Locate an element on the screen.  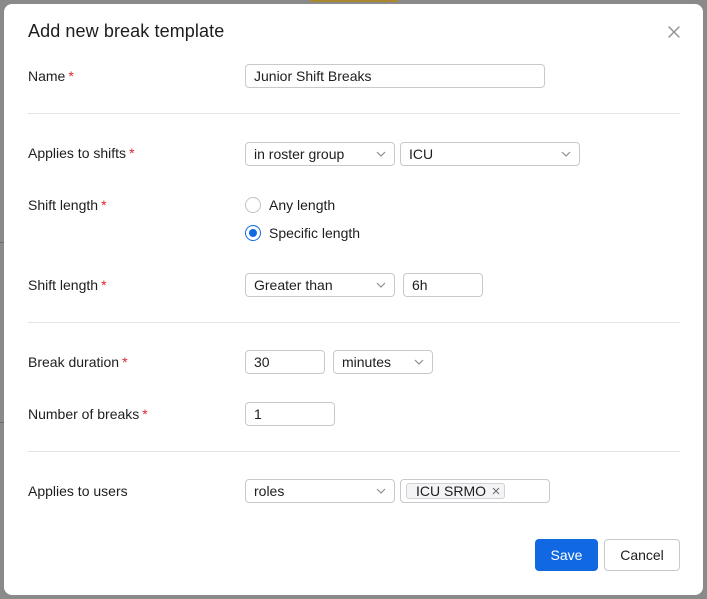
shift-length-comparator-select: Greater than is located at coordinates (320, 285).